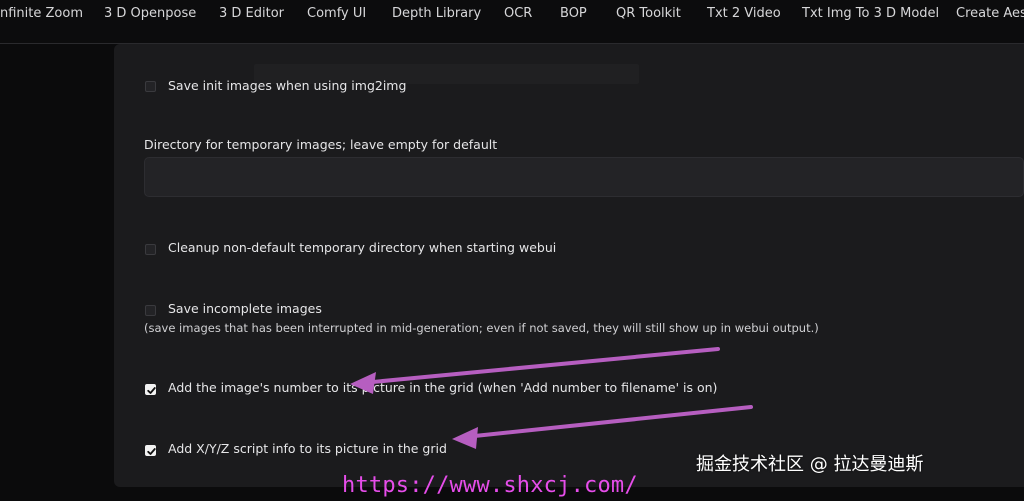  What do you see at coordinates (518, 14) in the screenshot?
I see `tab-ocr: OCR` at bounding box center [518, 14].